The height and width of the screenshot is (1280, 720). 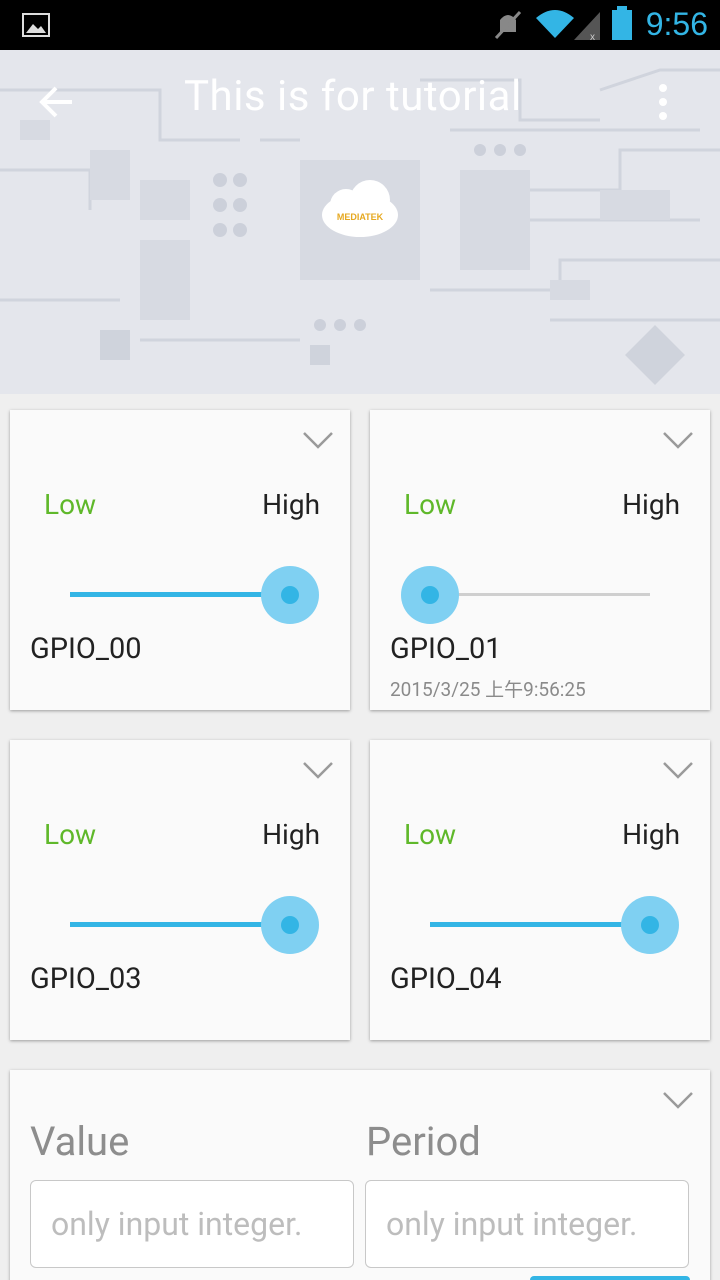 What do you see at coordinates (488, 689) in the screenshot?
I see `gpio-timestamp: 2015/3/25 上午9:56:25` at bounding box center [488, 689].